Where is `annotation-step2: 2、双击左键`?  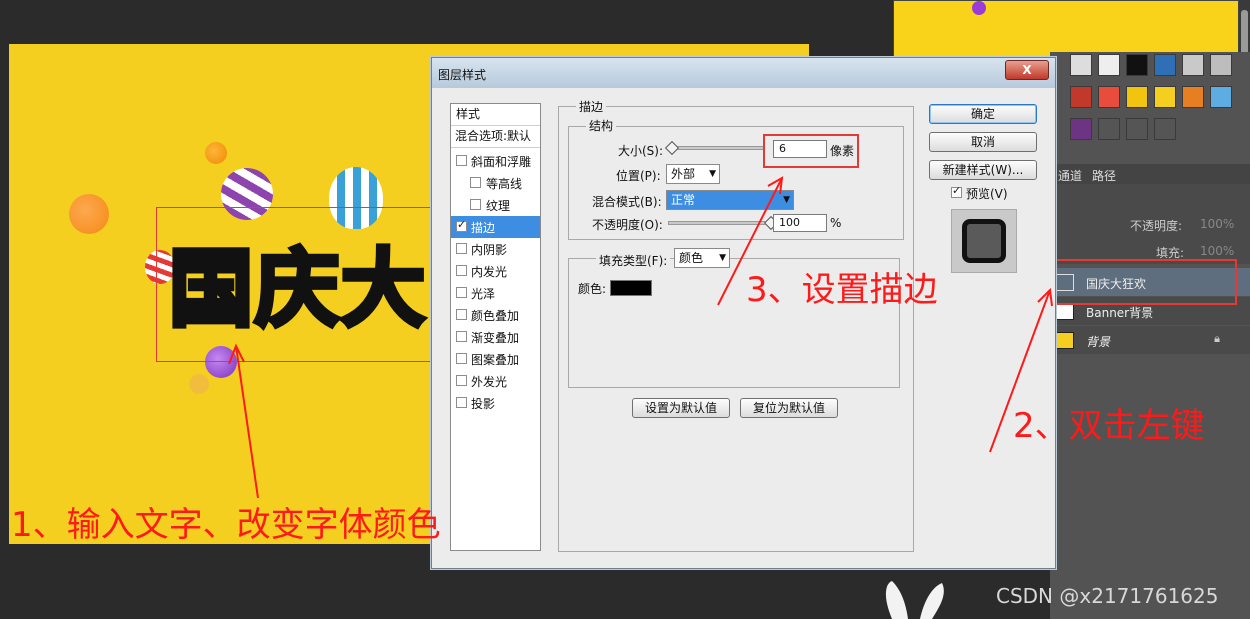
annotation-step2: 2、双击左键 is located at coordinates (1109, 426).